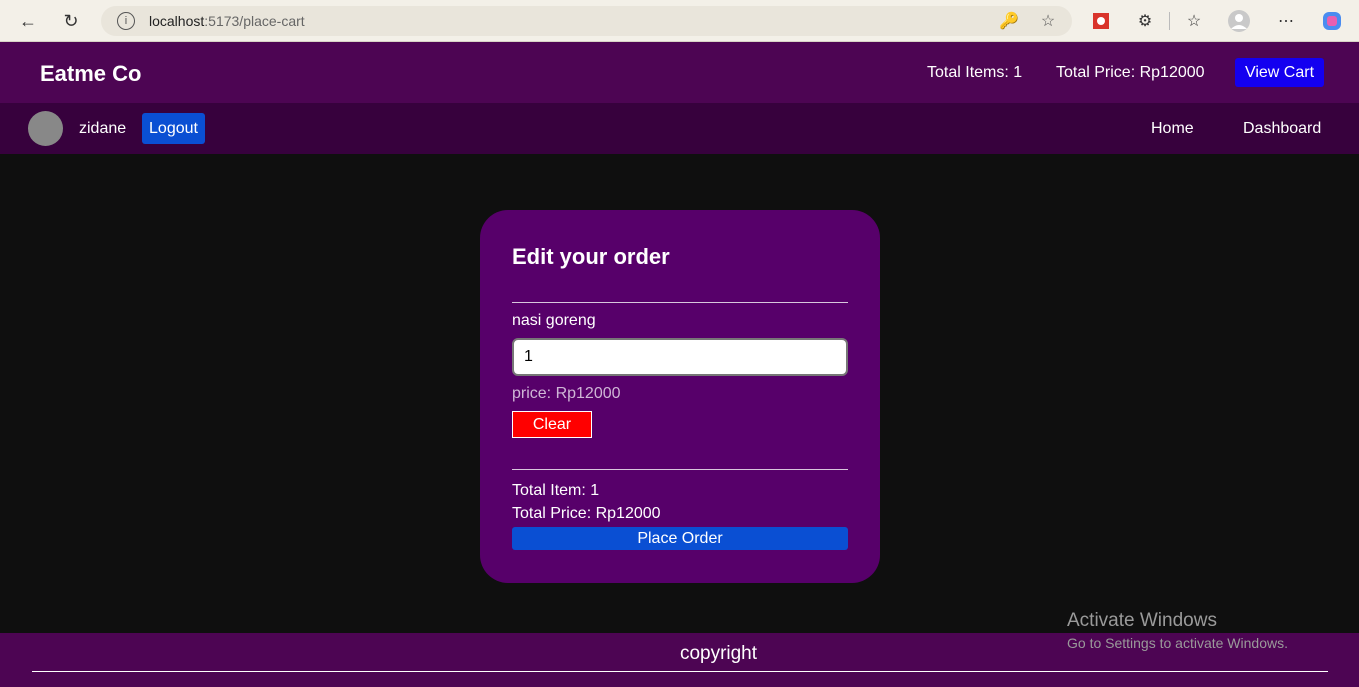  I want to click on user-bar: zidane Logout Home Dashboard, so click(679, 128).